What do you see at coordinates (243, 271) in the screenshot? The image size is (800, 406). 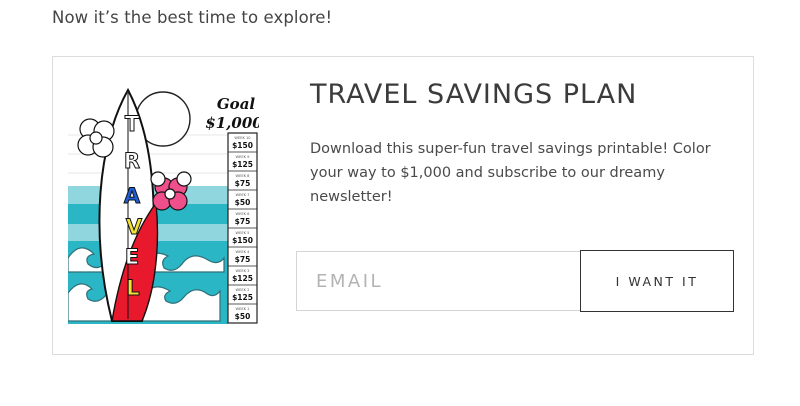 I see `poster-week-label: WEEK 3` at bounding box center [243, 271].